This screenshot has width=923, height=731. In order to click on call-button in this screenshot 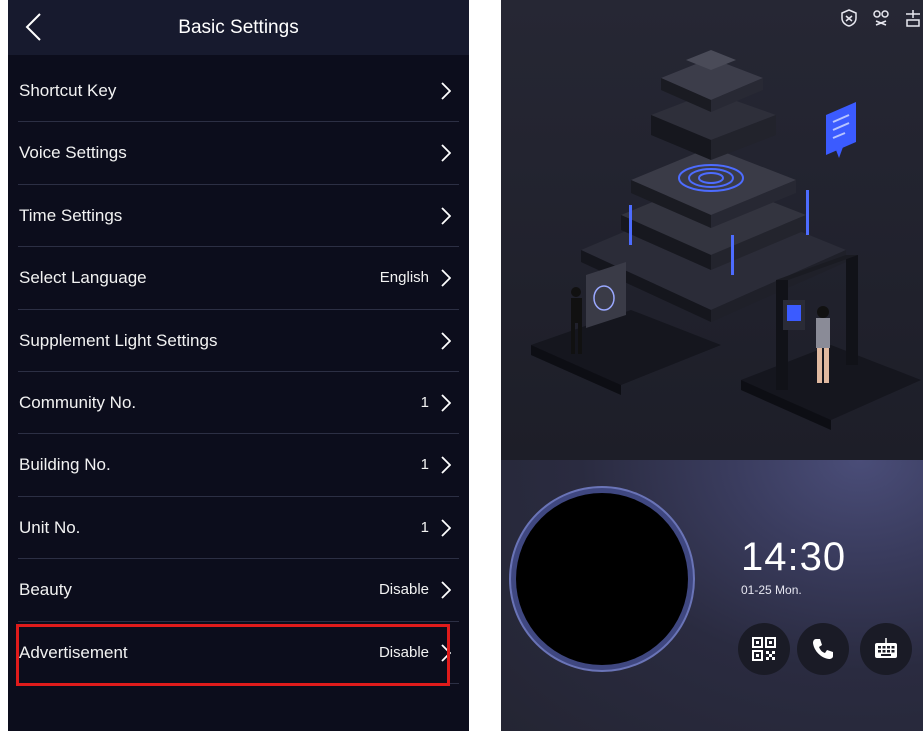, I will do `click(823, 649)`.